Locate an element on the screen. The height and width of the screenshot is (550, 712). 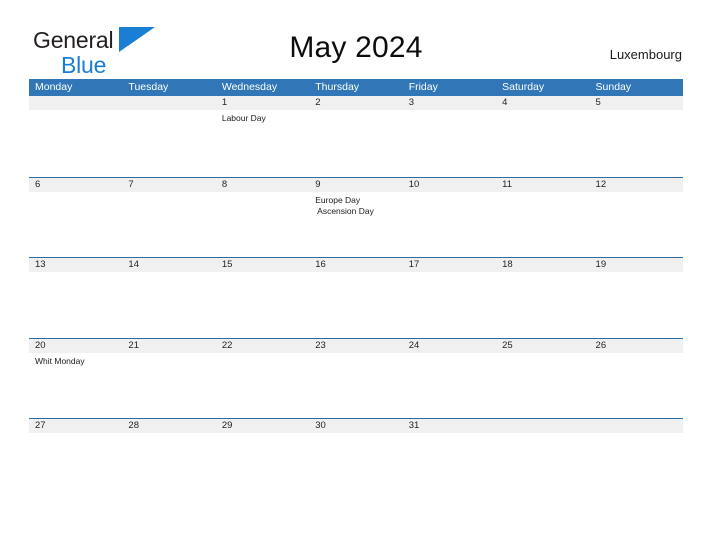
day-number-30: 30 is located at coordinates (355, 426).